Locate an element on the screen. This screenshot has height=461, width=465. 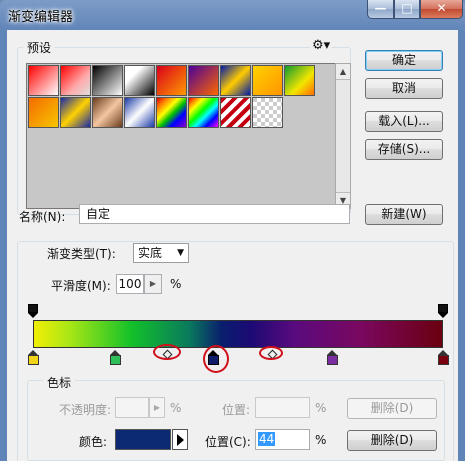
color-label: 颜色: is located at coordinates (93, 442).